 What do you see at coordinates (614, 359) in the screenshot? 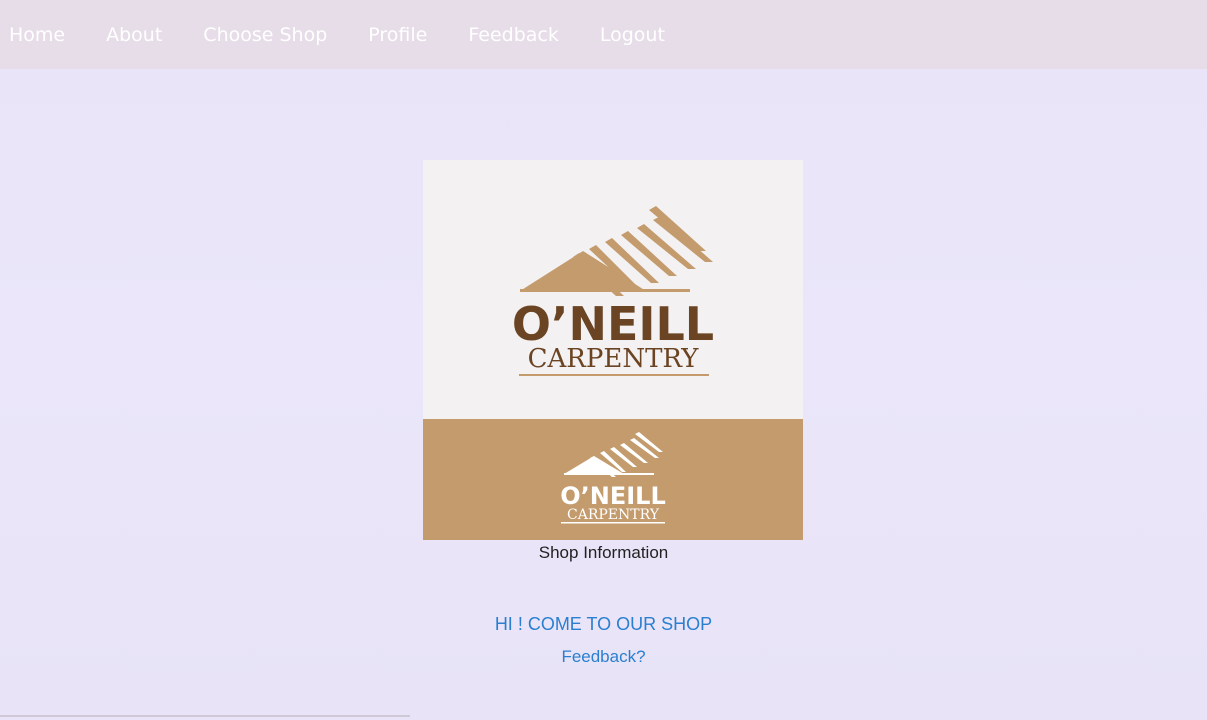
I see `logo-brand-sub: CARPENTRY` at bounding box center [614, 359].